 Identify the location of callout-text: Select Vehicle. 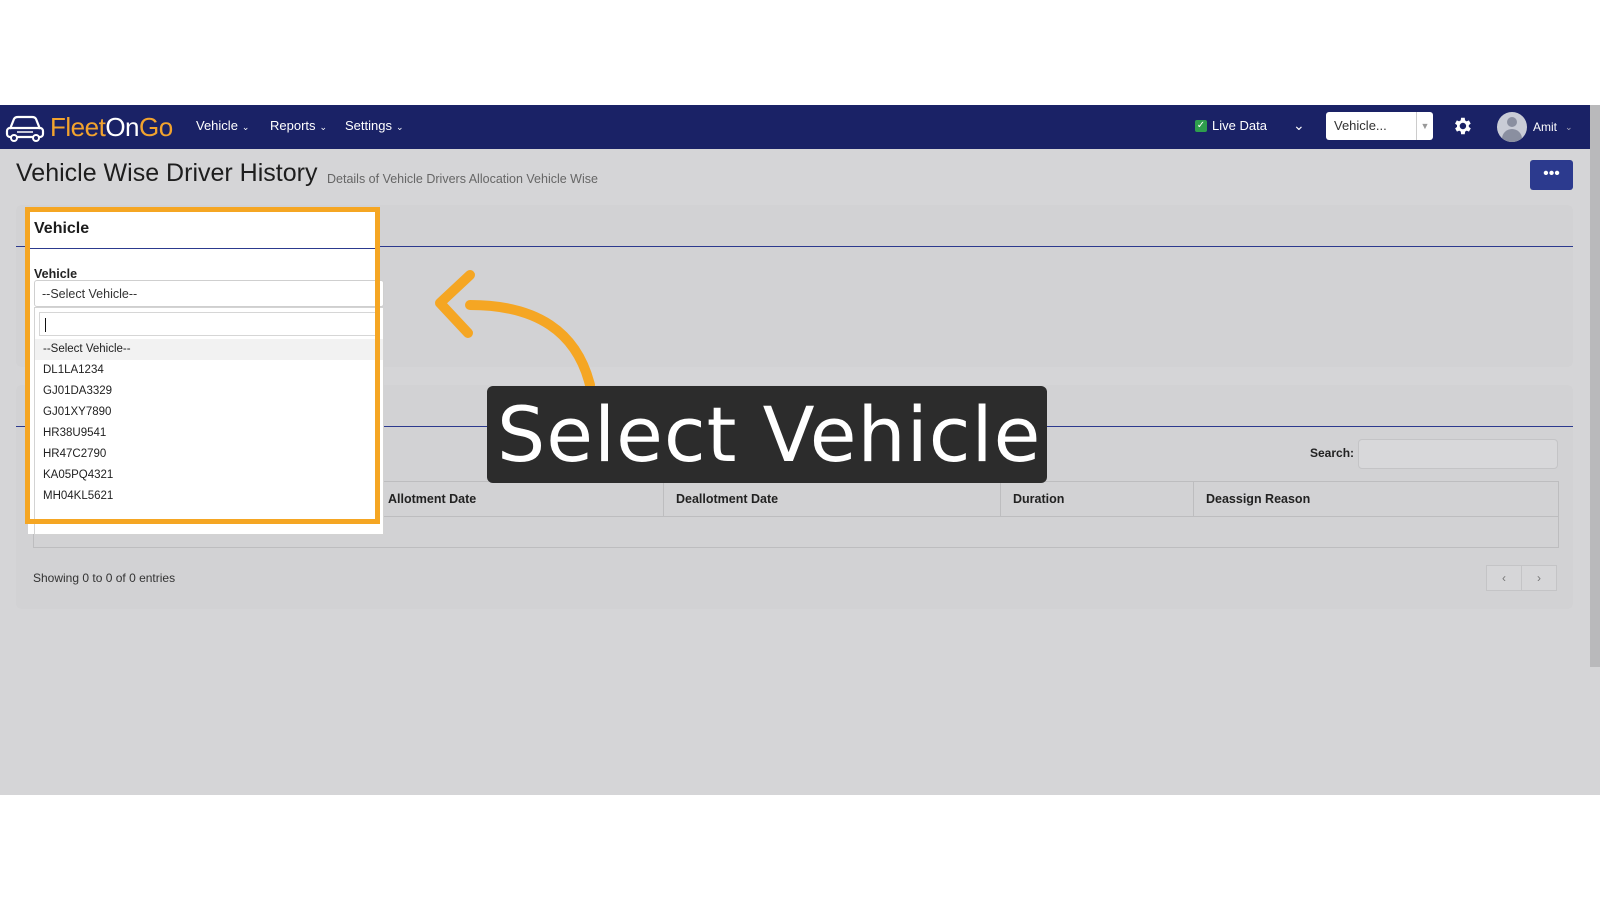
(769, 434).